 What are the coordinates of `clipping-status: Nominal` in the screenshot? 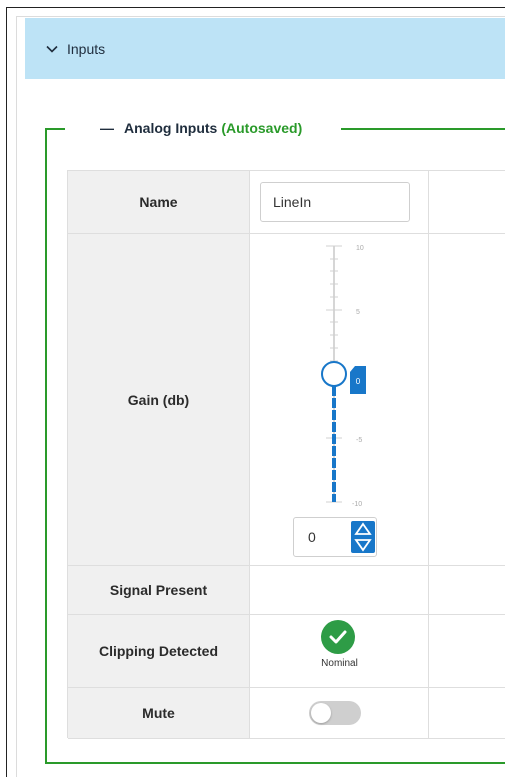 It's located at (339, 663).